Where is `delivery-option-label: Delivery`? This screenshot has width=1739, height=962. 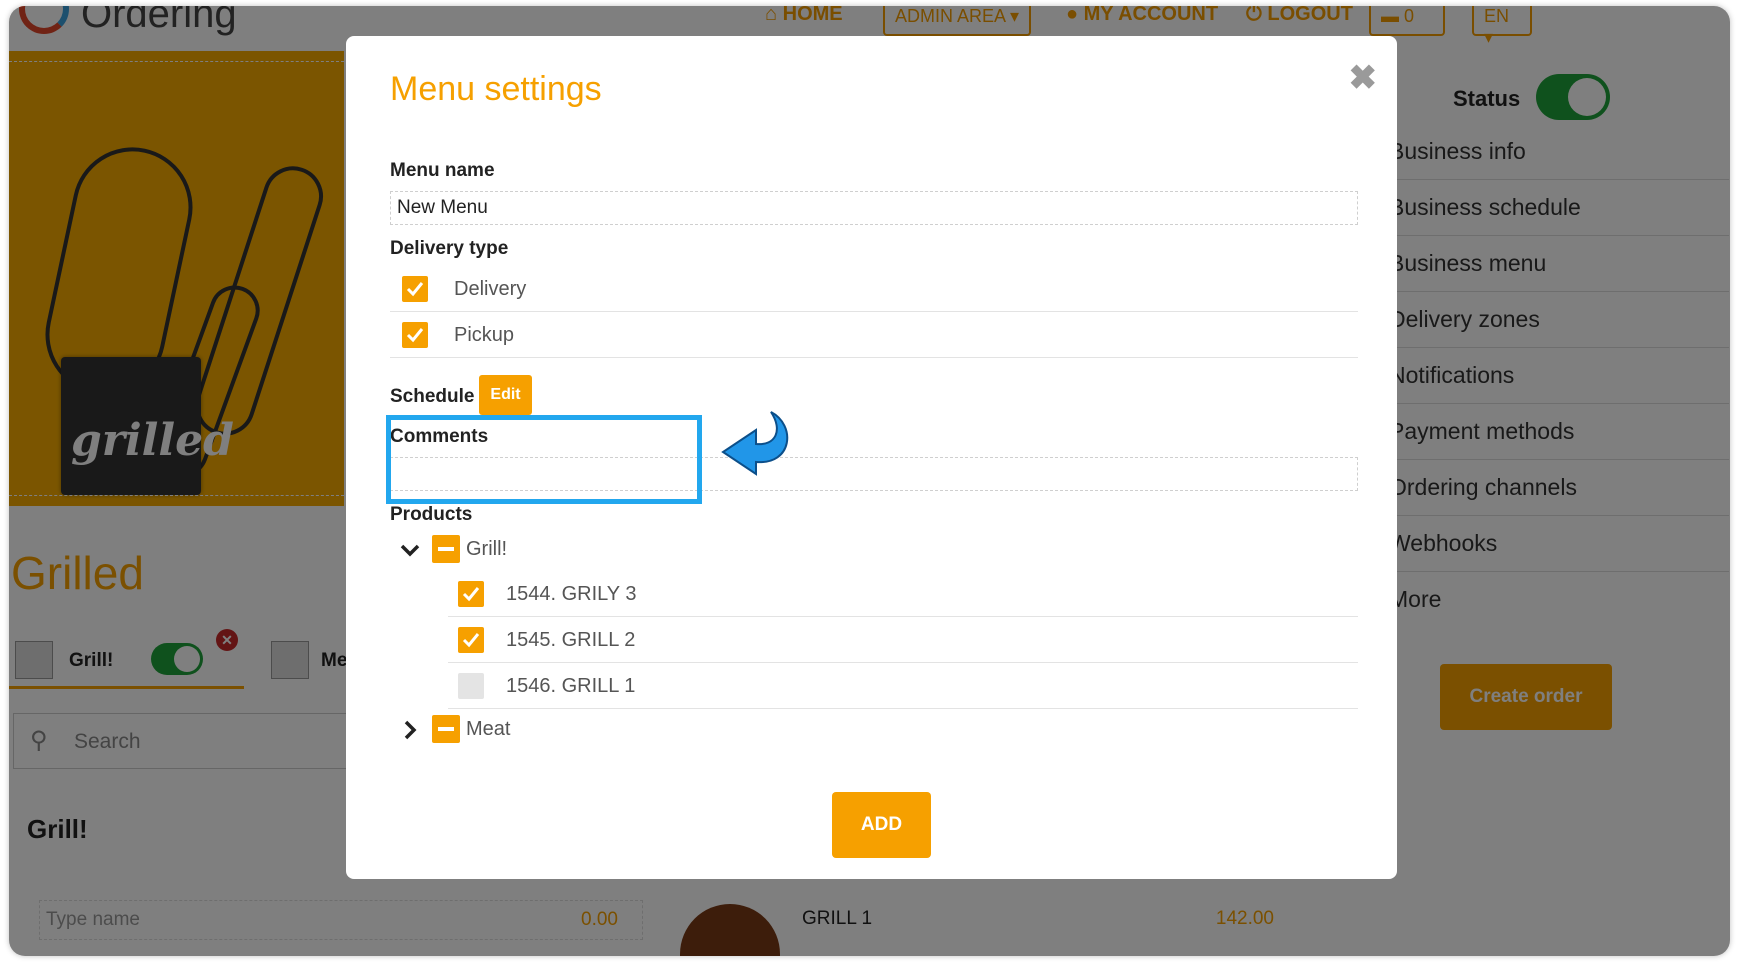 delivery-option-label: Delivery is located at coordinates (490, 289).